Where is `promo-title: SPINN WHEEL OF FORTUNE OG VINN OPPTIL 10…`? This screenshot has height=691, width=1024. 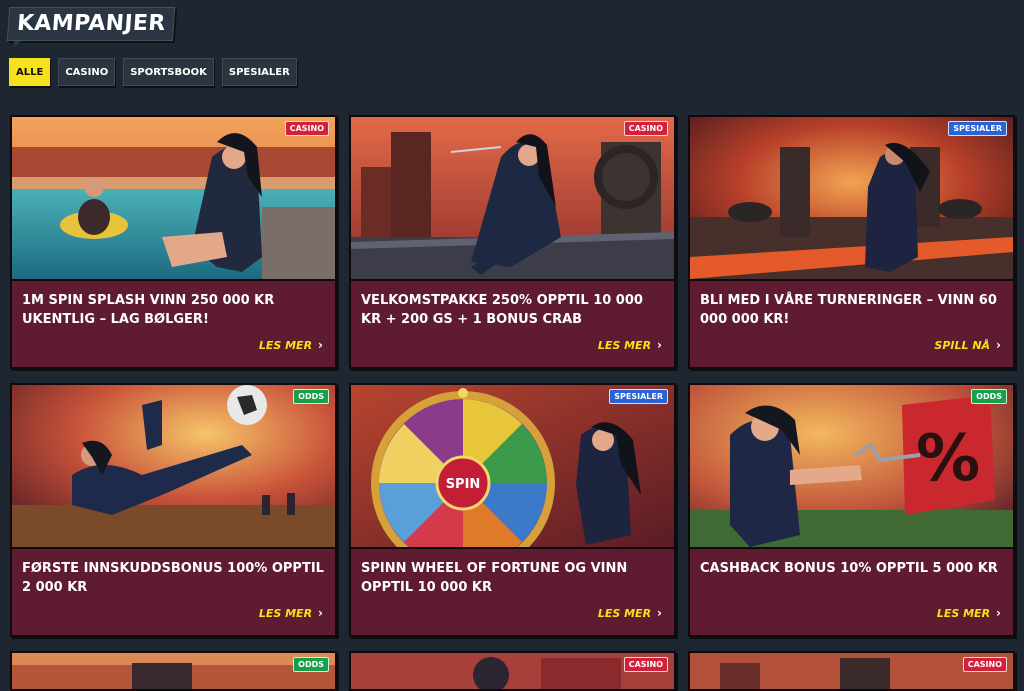
promo-title: SPINN WHEEL OF FORTUNE OG VINN OPPTIL 10… is located at coordinates (494, 578).